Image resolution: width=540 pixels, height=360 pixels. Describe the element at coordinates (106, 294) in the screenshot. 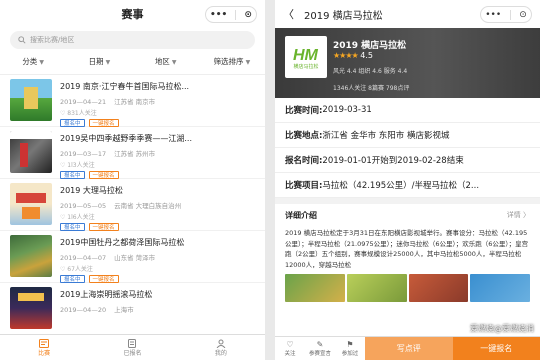

I see `event-title: 2019上海崇明摇滚马拉松` at that location.